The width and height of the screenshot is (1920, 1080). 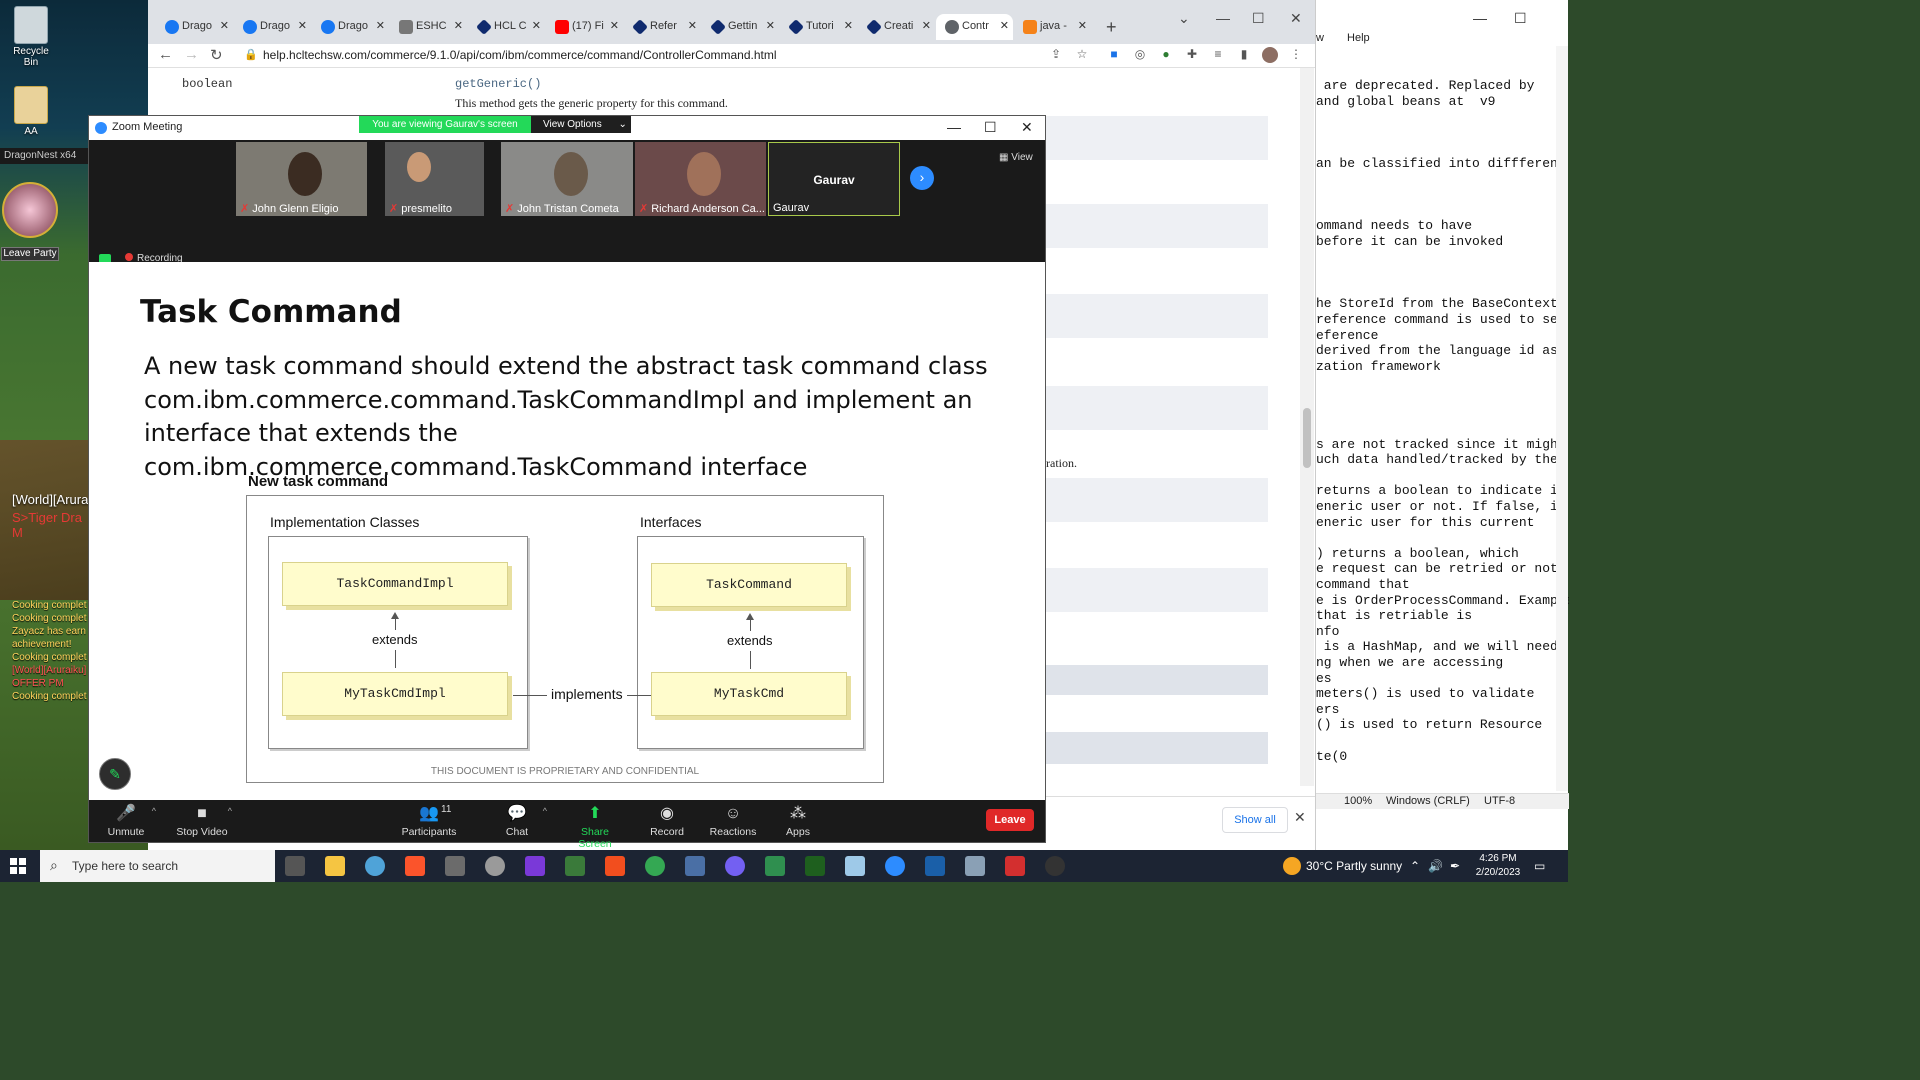 What do you see at coordinates (1114, 55) in the screenshot?
I see `bitwarden-extension-icon: ■` at bounding box center [1114, 55].